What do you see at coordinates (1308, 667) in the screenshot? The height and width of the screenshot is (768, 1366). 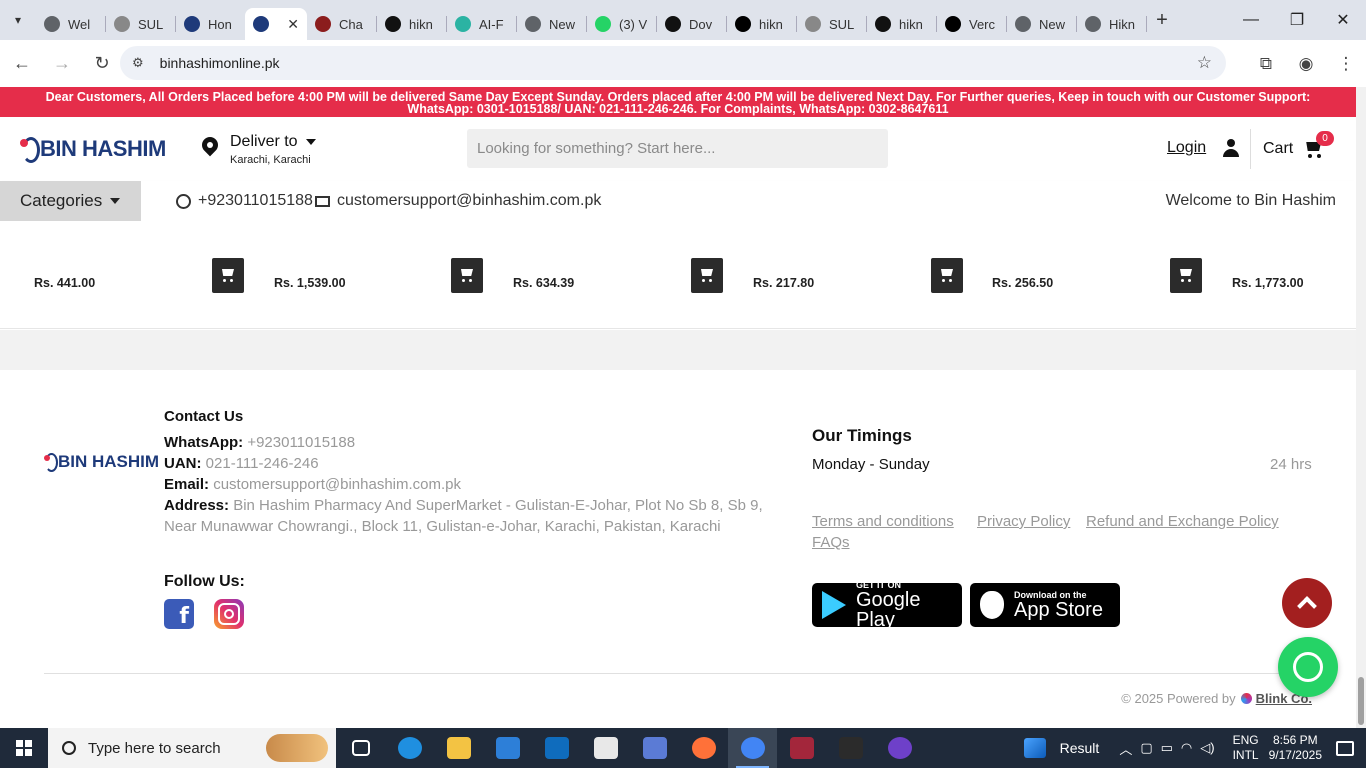 I see `whatsapp-chat-button` at bounding box center [1308, 667].